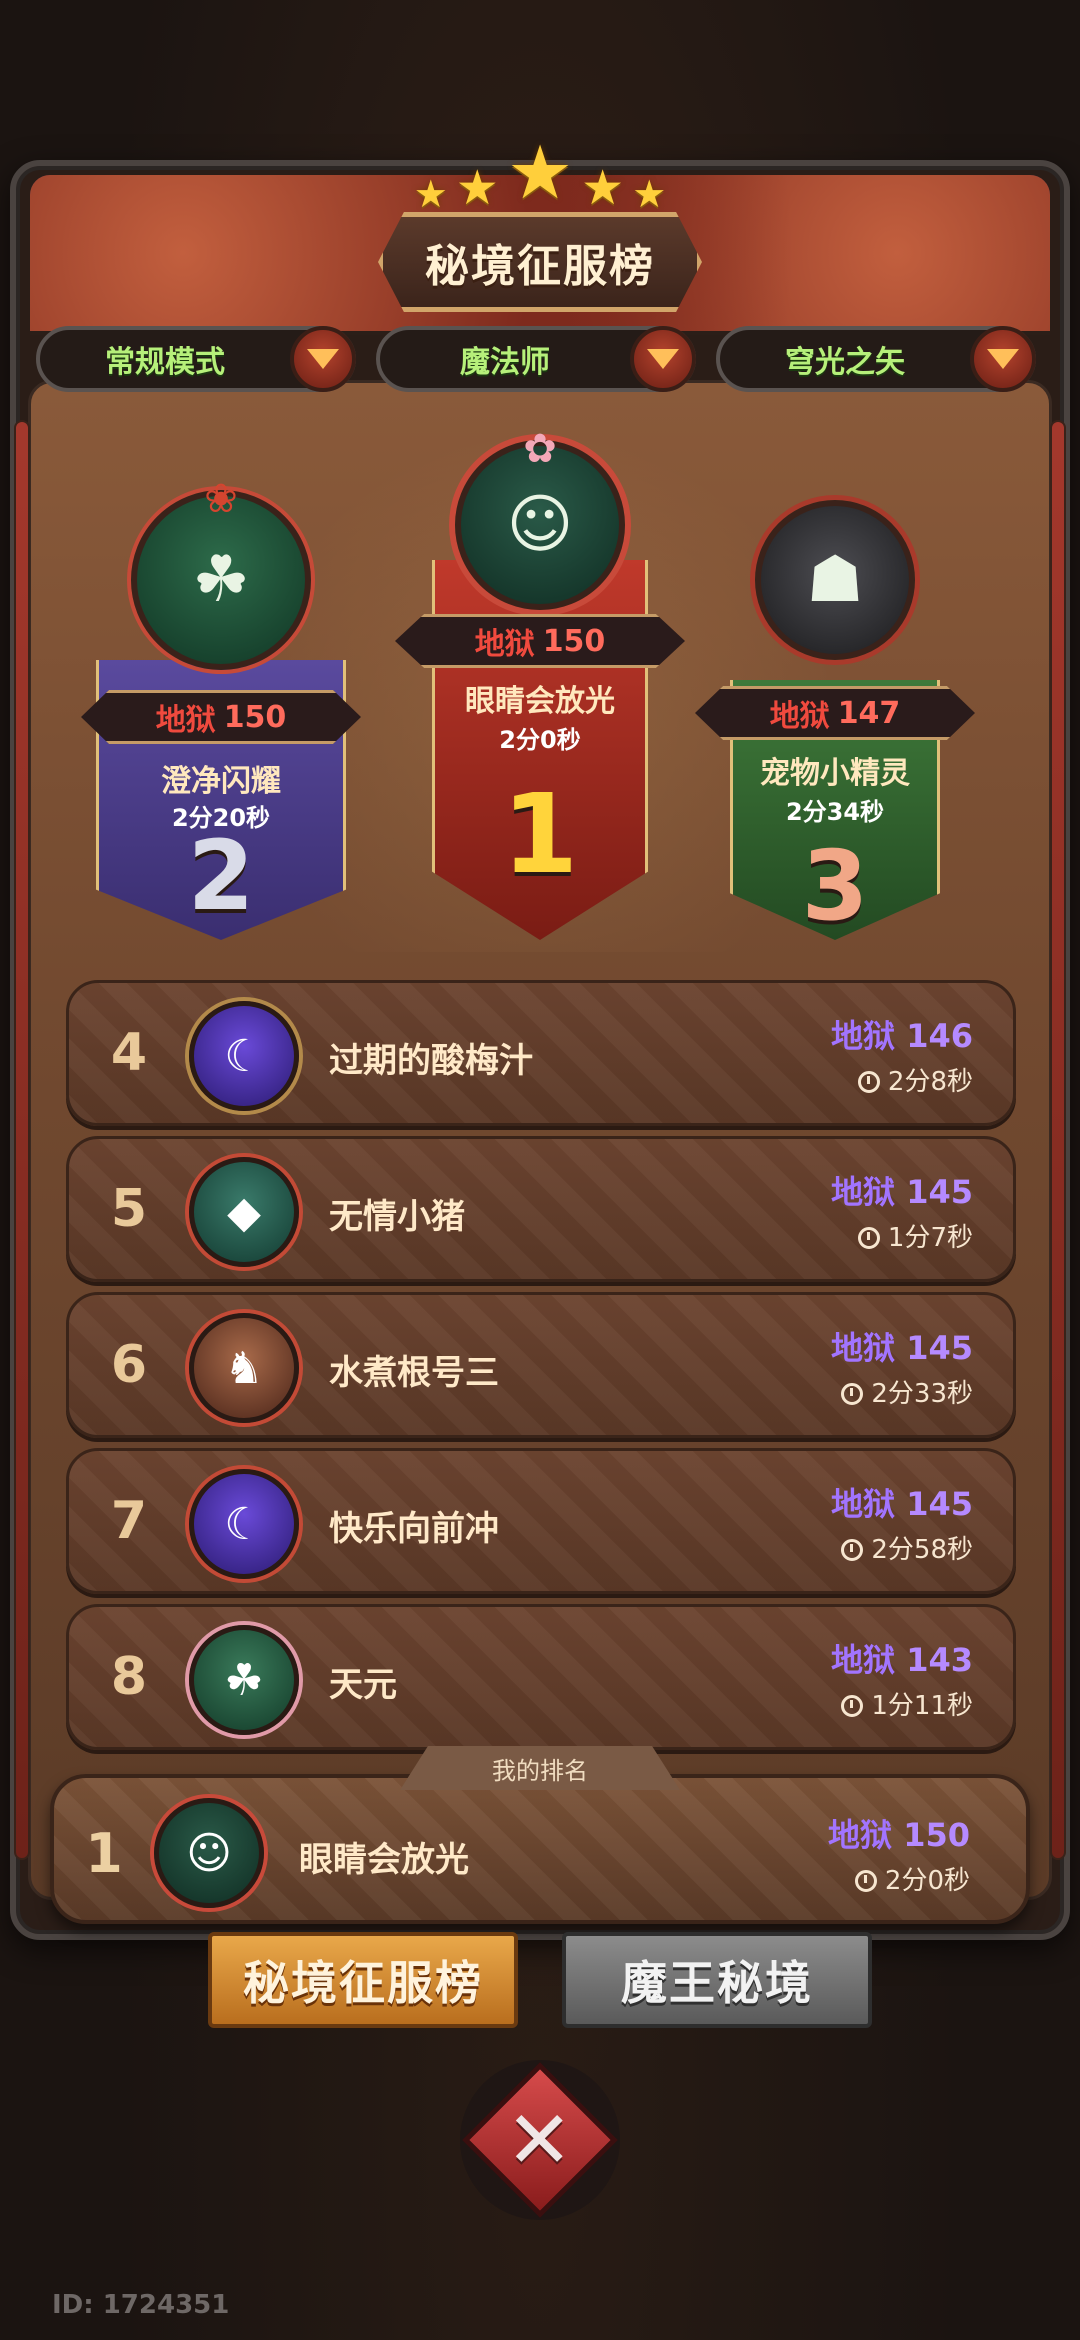 Image resolution: width=1080 pixels, height=2340 pixels. What do you see at coordinates (835, 886) in the screenshot?
I see `rank-number: 3` at bounding box center [835, 886].